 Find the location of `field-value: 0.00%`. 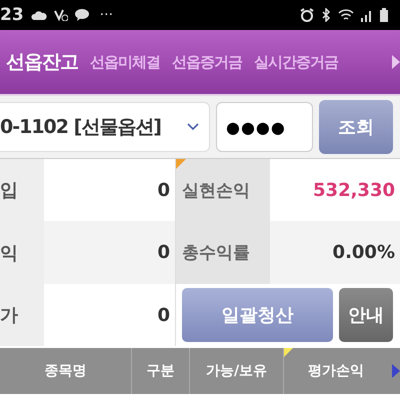

field-value: 0.00% is located at coordinates (335, 252).